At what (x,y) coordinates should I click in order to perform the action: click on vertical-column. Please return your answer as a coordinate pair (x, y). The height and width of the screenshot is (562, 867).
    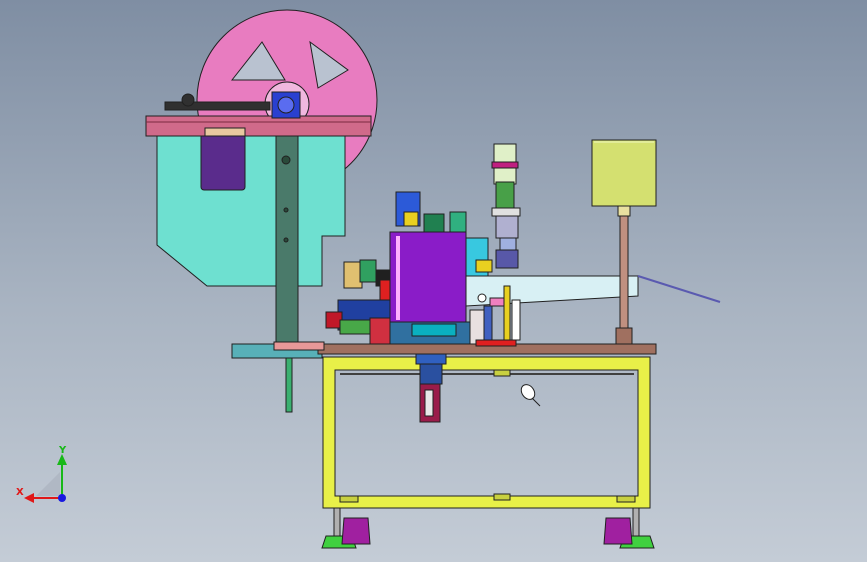
    Looking at the image, I should click on (287, 274).